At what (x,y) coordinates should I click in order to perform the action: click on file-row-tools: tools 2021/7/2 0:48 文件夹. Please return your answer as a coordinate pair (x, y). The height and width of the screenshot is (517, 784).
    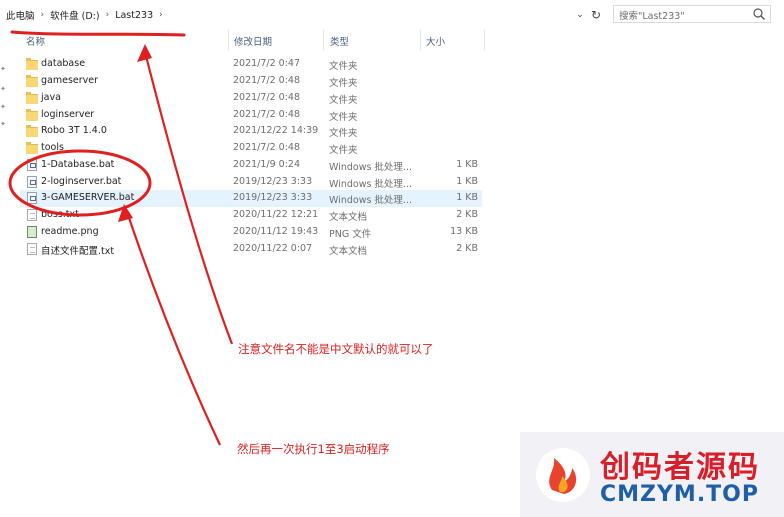
    Looking at the image, I should click on (251, 148).